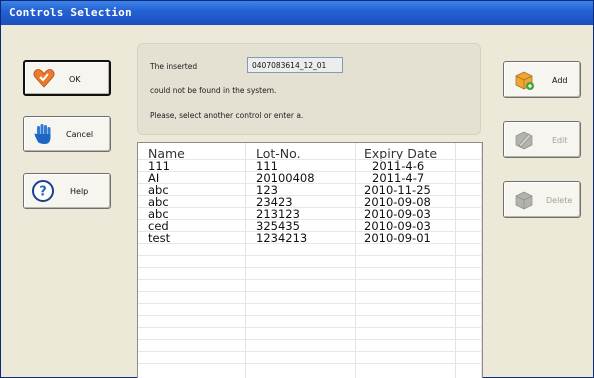  What do you see at coordinates (524, 200) in the screenshot?
I see `box-delete-icon` at bounding box center [524, 200].